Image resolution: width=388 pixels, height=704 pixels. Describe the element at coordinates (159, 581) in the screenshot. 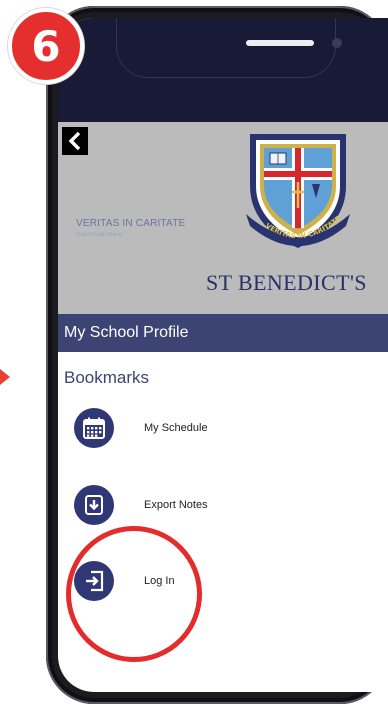

I see `menu-item-label: Log In` at that location.